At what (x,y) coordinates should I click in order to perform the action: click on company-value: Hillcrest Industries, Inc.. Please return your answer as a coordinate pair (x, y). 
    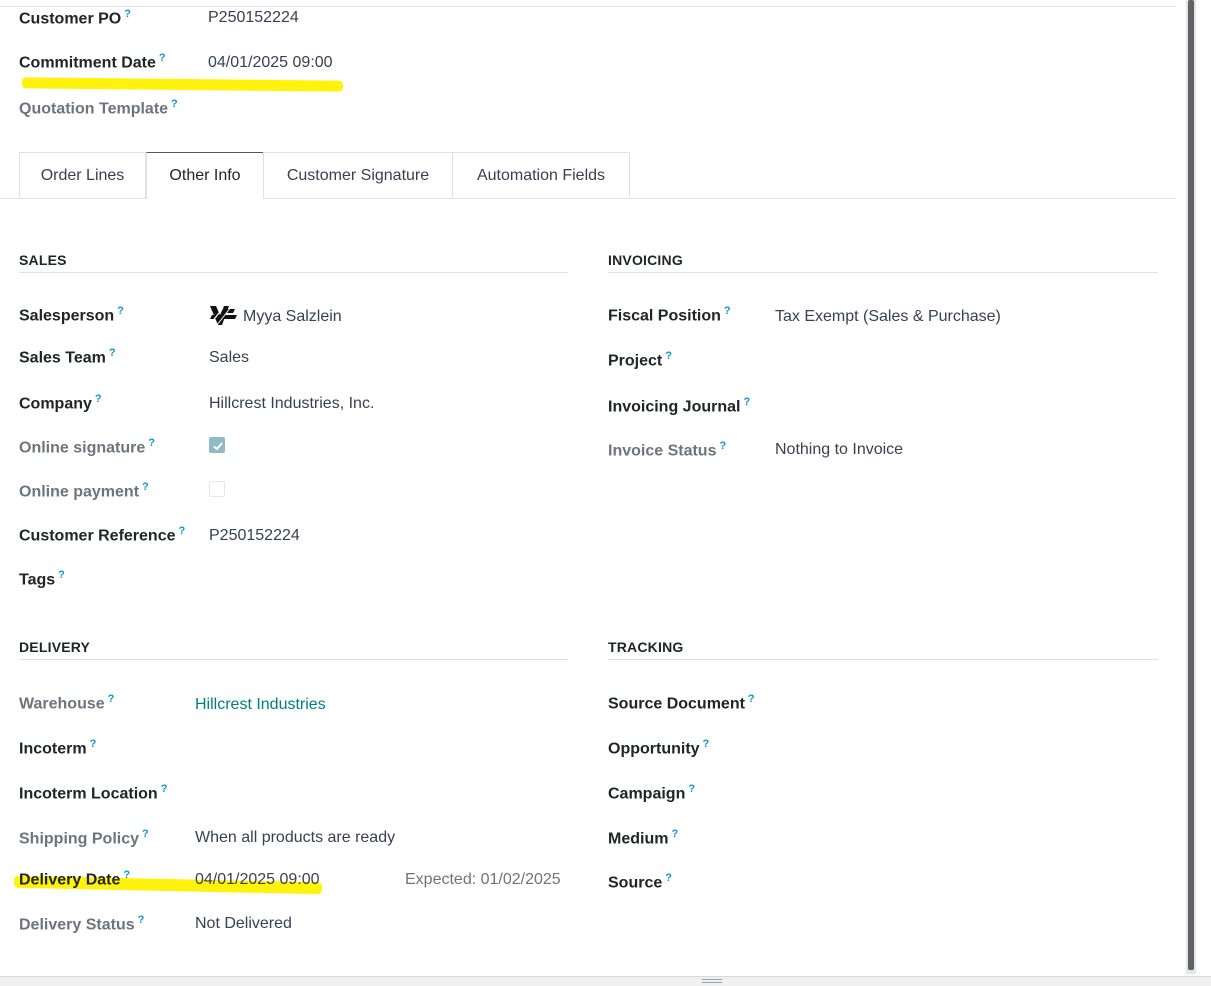
    Looking at the image, I should click on (291, 404).